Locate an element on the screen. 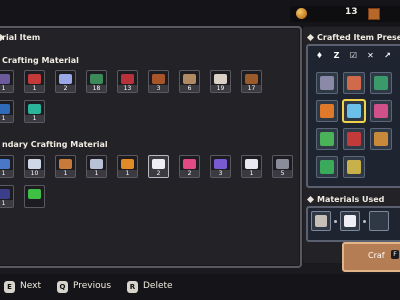  bronze-axe-icon is located at coordinates (381, 139).